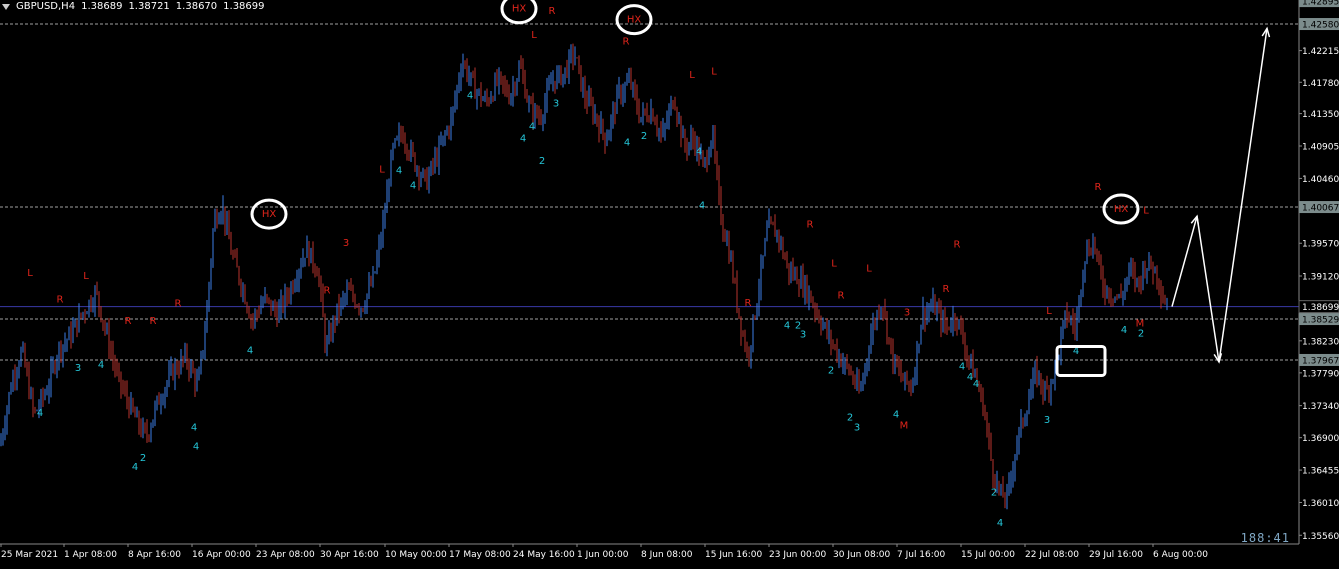 The image size is (1339, 569). I want to click on x-tick-label: 7 Jul 16:00, so click(921, 555).